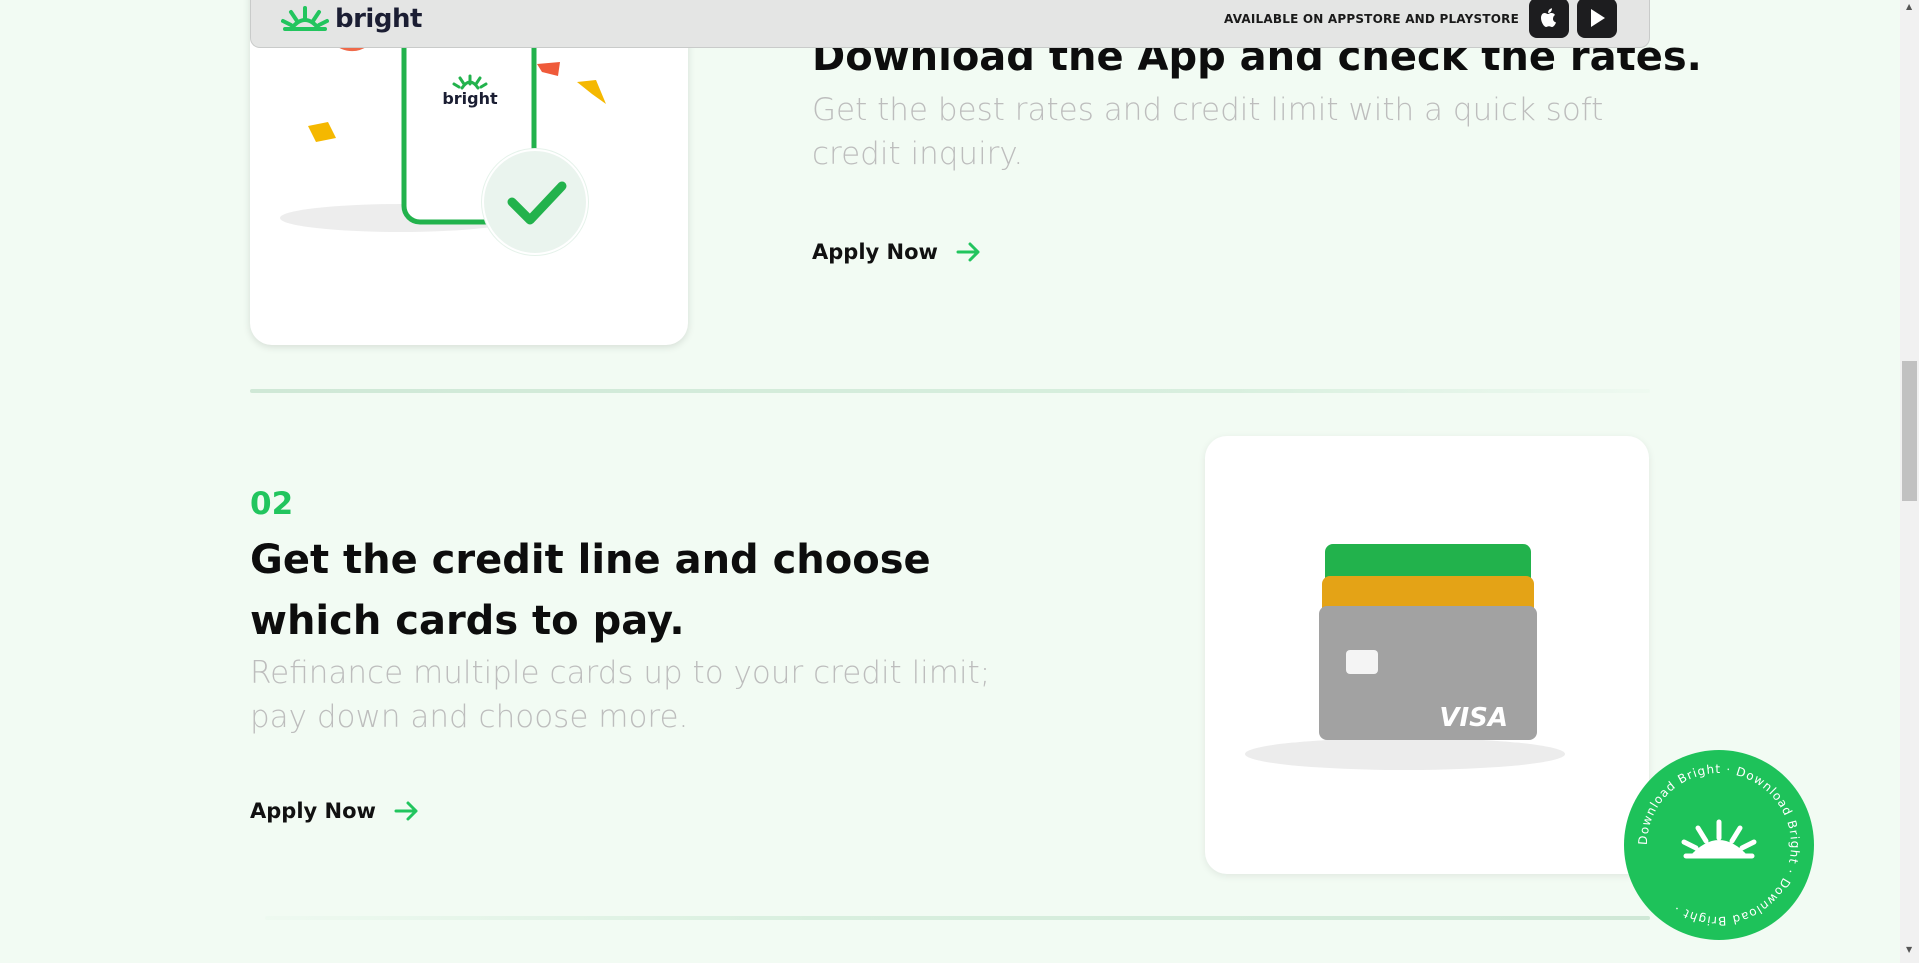 The height and width of the screenshot is (963, 1919). What do you see at coordinates (1909, 431) in the screenshot?
I see `scrollbar-thumb` at bounding box center [1909, 431].